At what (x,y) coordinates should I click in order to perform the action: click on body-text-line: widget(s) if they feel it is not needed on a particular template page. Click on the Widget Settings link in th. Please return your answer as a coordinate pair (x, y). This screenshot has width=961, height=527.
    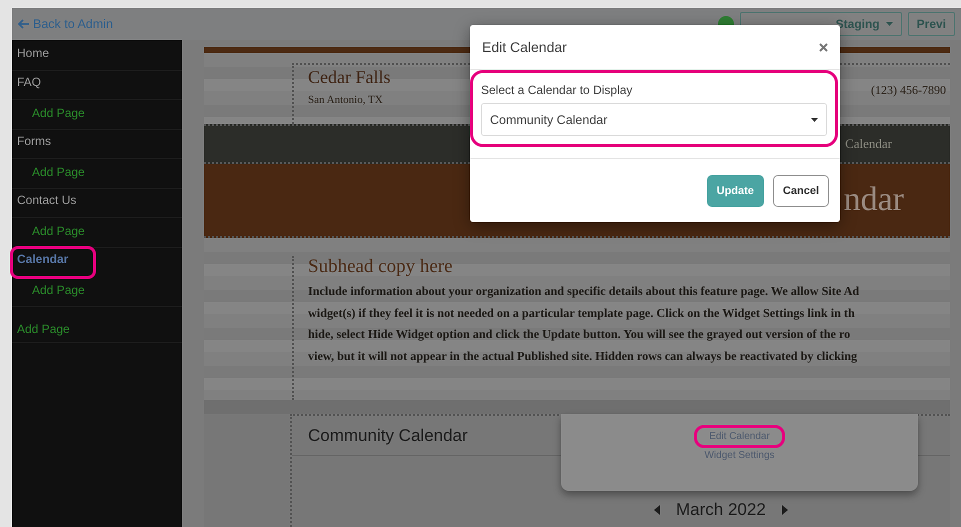
    Looking at the image, I should click on (582, 313).